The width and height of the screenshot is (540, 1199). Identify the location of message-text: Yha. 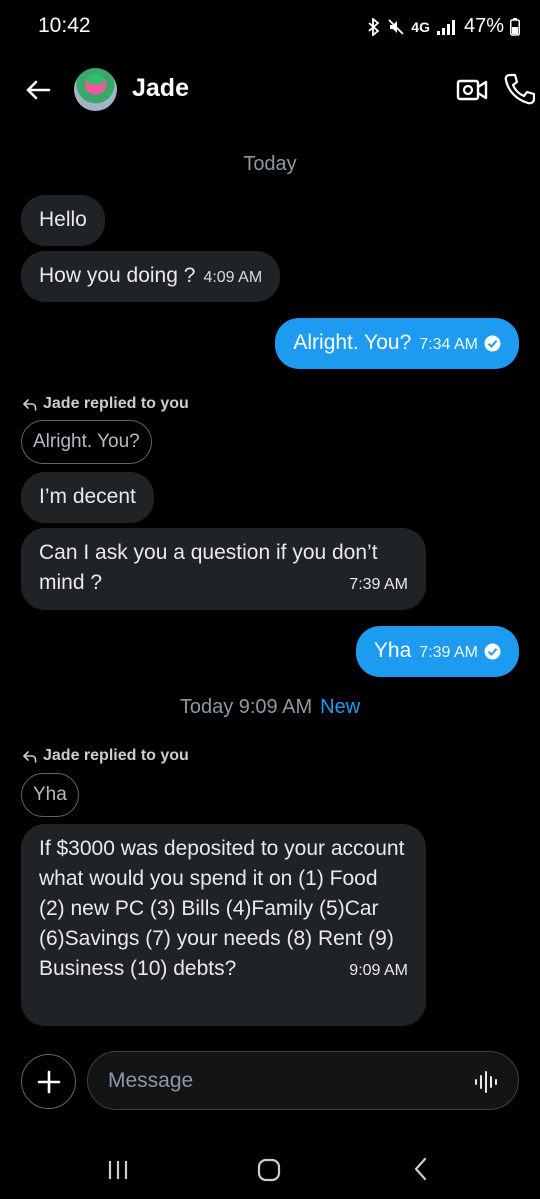
(392, 650).